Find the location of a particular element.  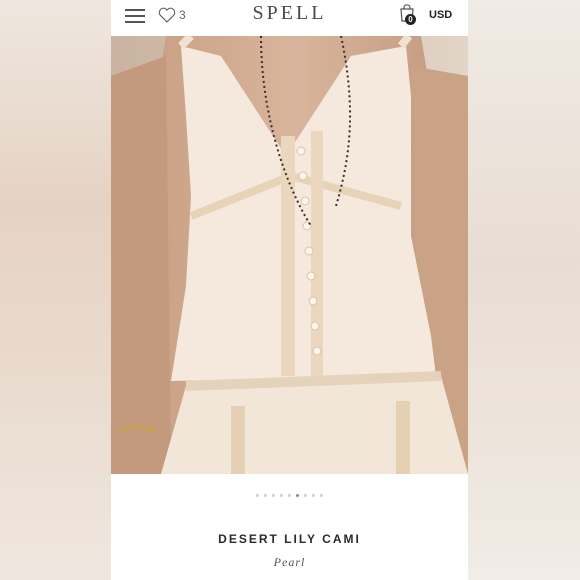

cart-button: 0 is located at coordinates (409, 15).